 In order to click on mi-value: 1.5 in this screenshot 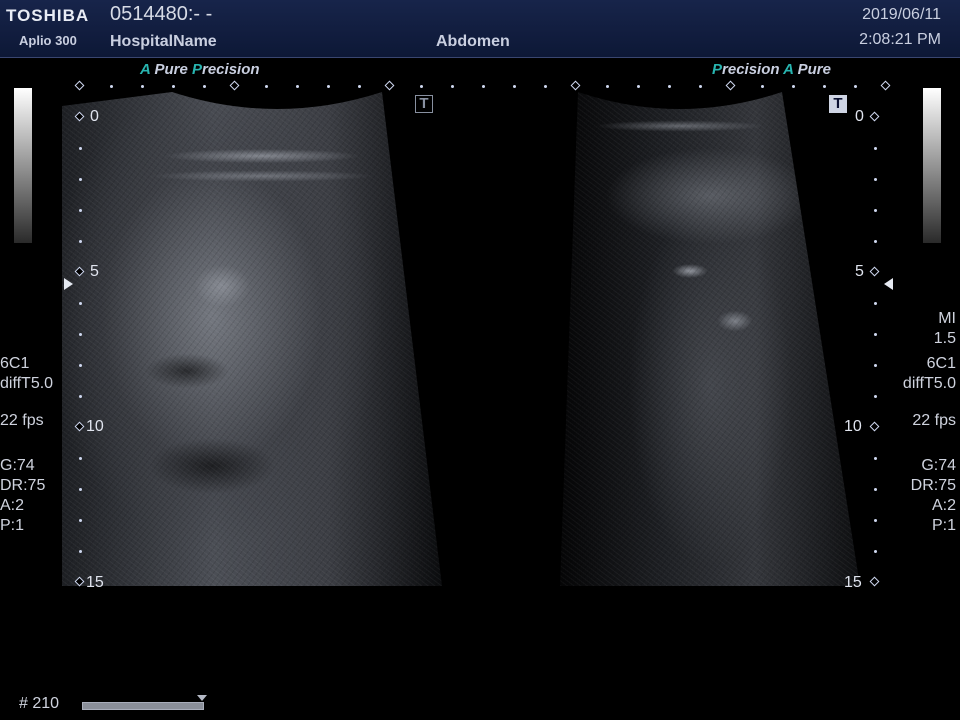, I will do `click(944, 338)`.